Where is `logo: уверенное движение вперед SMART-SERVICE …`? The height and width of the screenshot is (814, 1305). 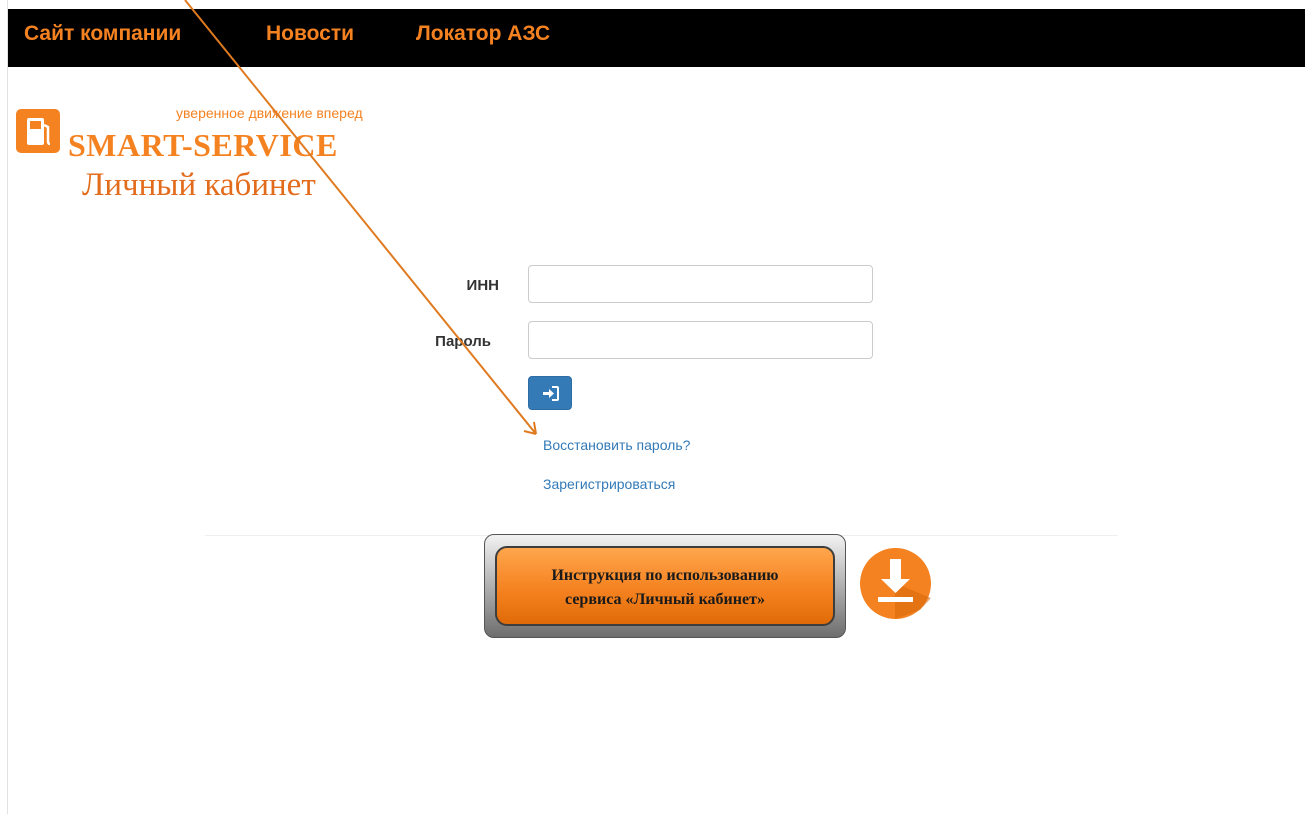
logo: уверенное движение вперед SMART-SERVICE … is located at coordinates (201, 155).